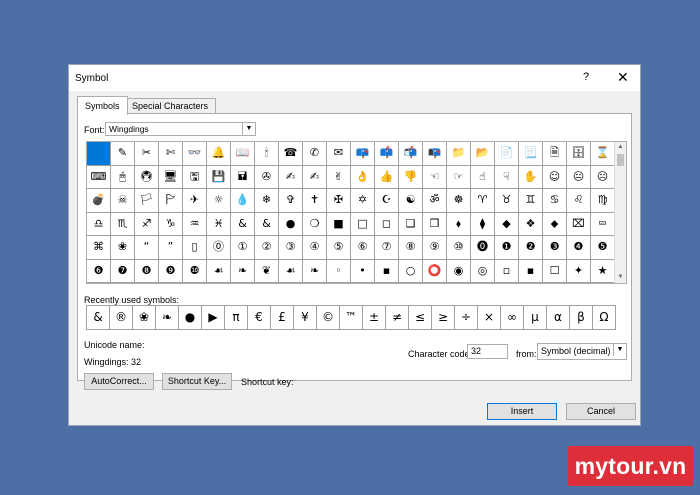 This screenshot has height=495, width=700. I want to click on tab-symbols: Symbols, so click(102, 105).